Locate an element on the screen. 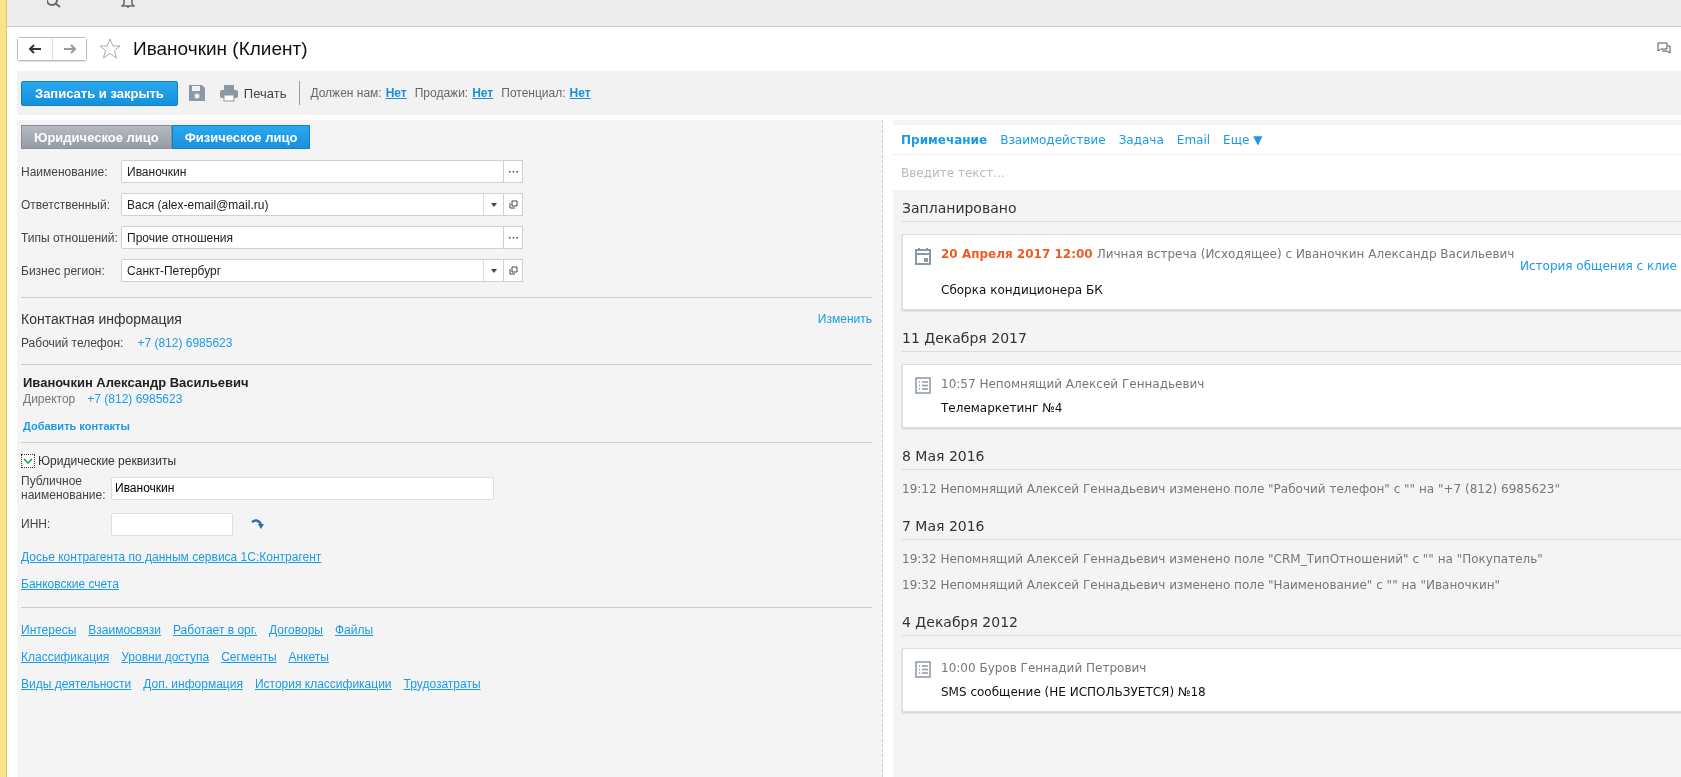  arrow-right-icon is located at coordinates (69, 49).